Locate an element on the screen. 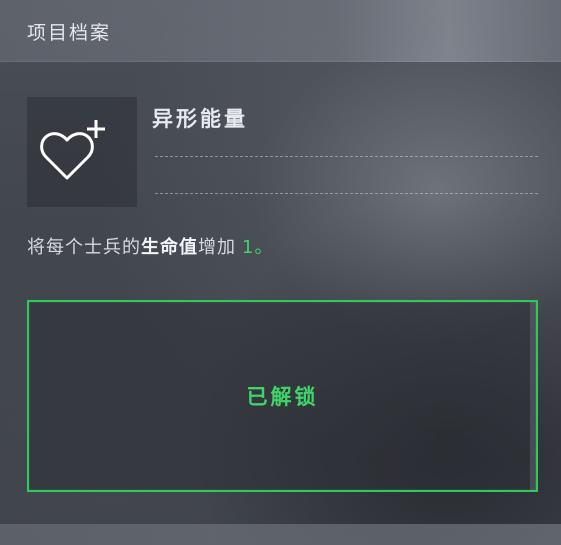 The width and height of the screenshot is (561, 545). description-middle: 增加 is located at coordinates (217, 247).